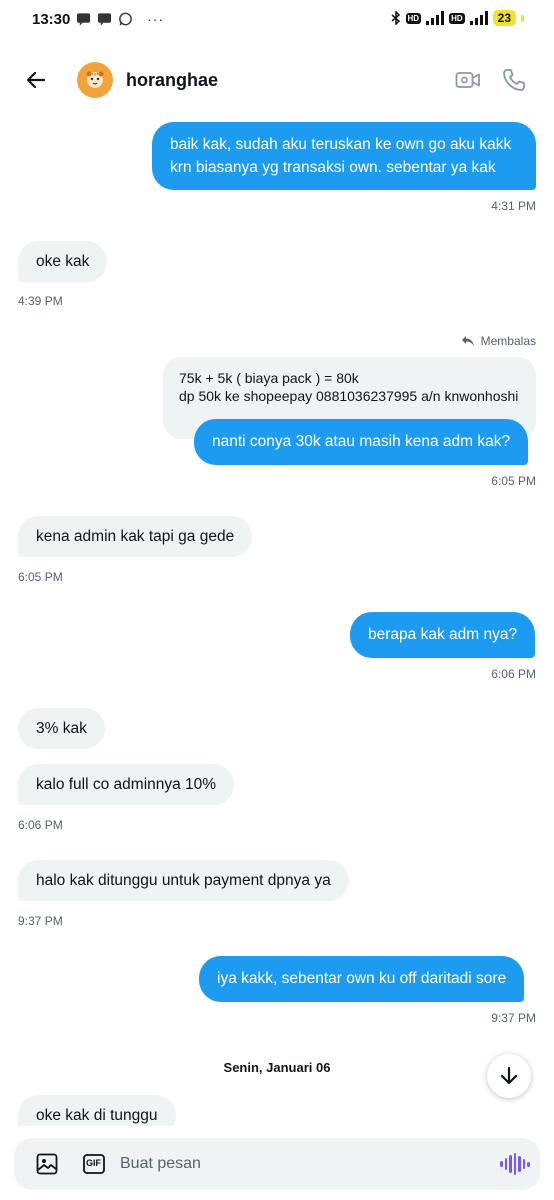 This screenshot has height=1200, width=554. I want to click on message-composer: GIF, so click(277, 1164).